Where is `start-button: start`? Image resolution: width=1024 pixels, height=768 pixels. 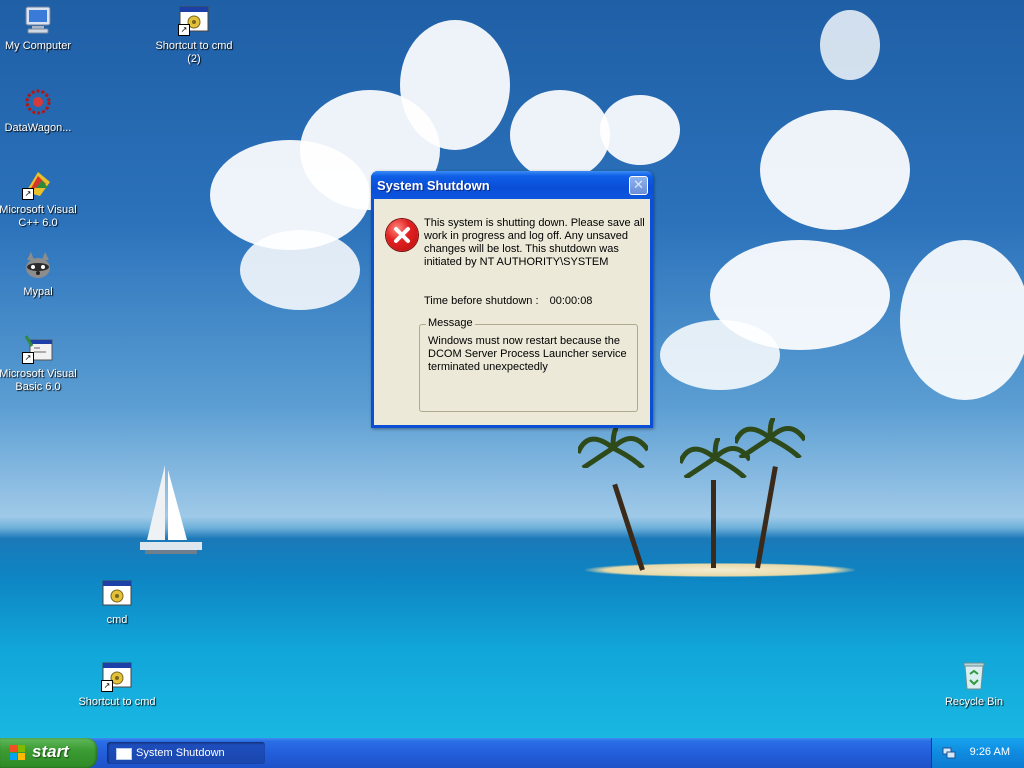 start-button: start is located at coordinates (48, 753).